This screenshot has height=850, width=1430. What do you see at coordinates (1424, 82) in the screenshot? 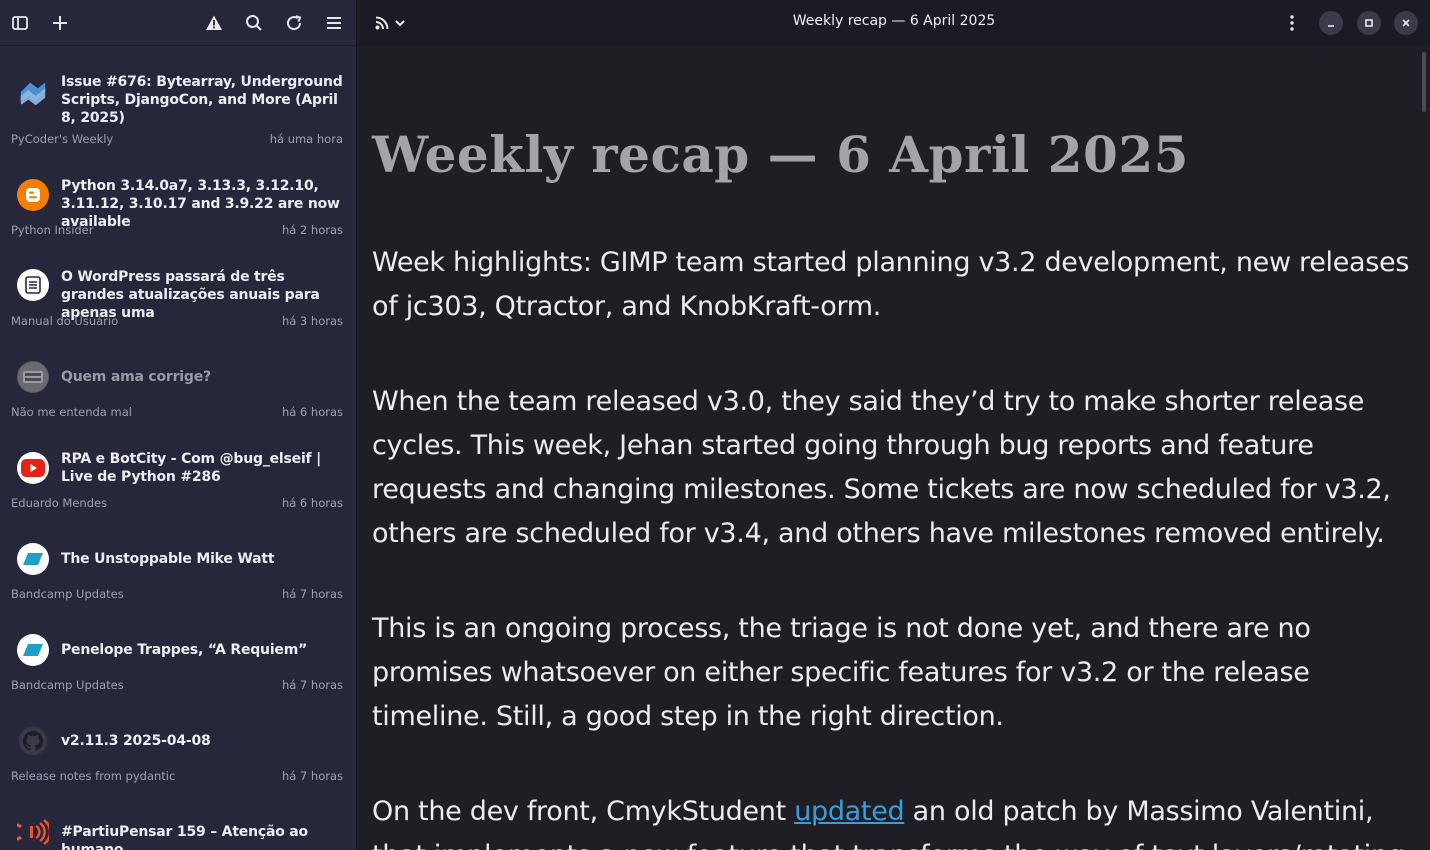
I see `article-scrollbar` at bounding box center [1424, 82].